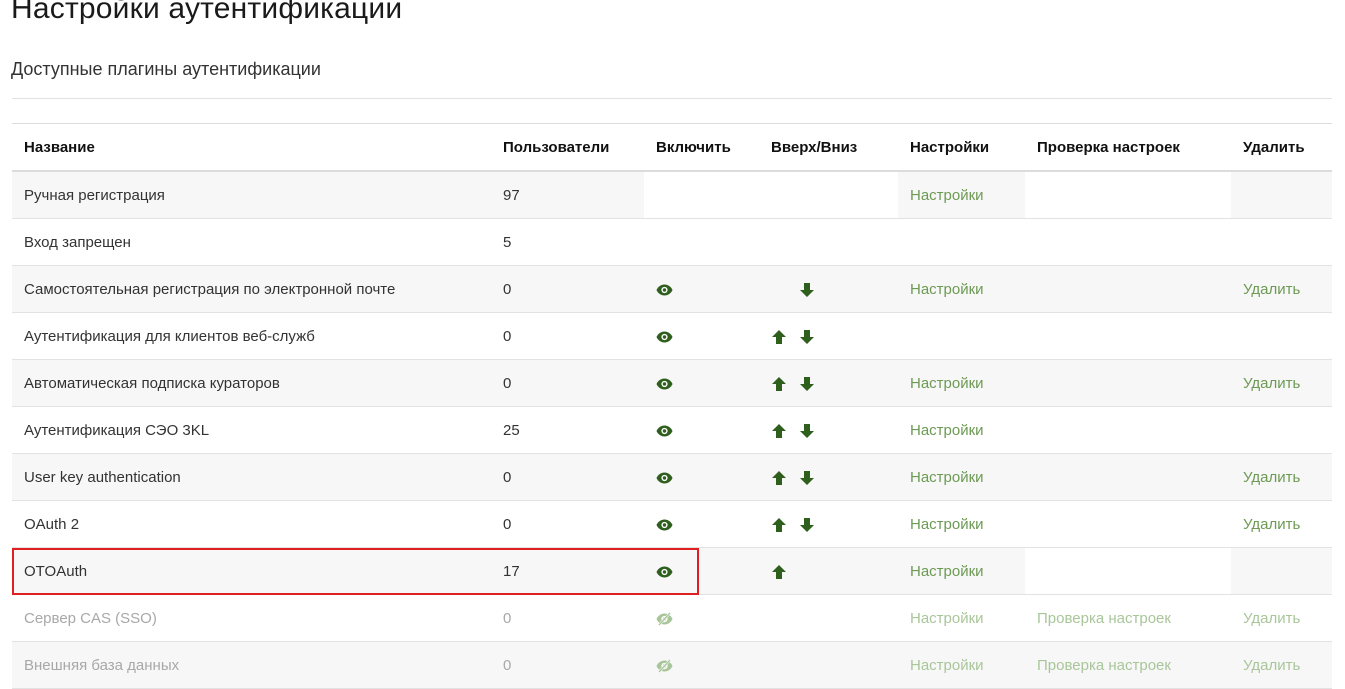 Image resolution: width=1345 pixels, height=689 pixels. Describe the element at coordinates (1281, 147) in the screenshot. I see `header-delete: Удалить` at that location.